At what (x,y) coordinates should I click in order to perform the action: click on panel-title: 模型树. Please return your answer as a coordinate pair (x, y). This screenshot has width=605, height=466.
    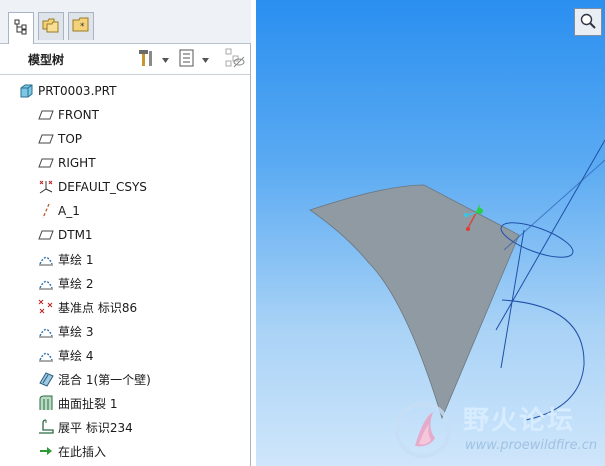
    Looking at the image, I should click on (46, 60).